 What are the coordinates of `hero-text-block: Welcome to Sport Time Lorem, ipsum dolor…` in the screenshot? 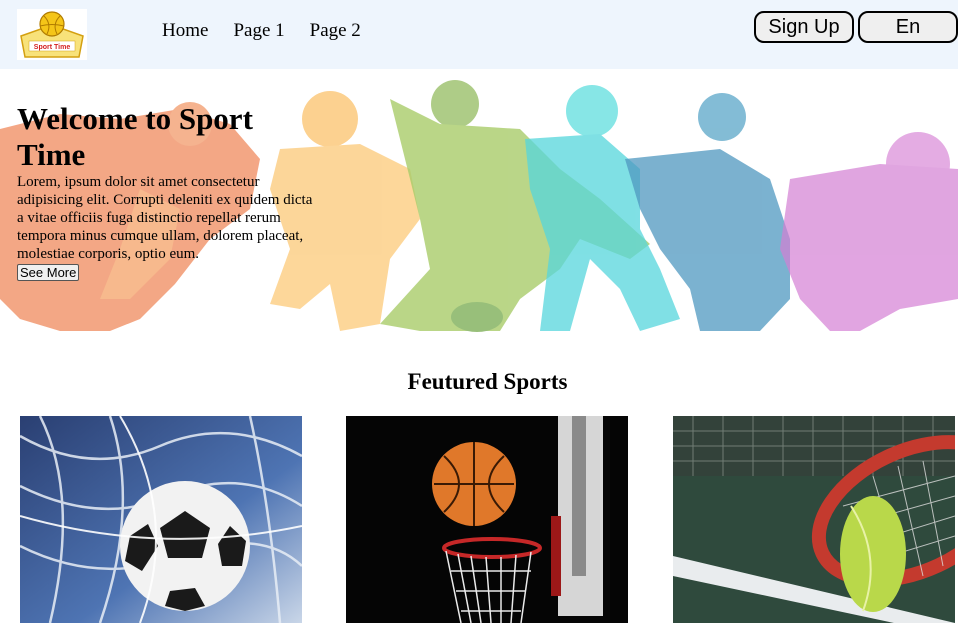 It's located at (168, 191).